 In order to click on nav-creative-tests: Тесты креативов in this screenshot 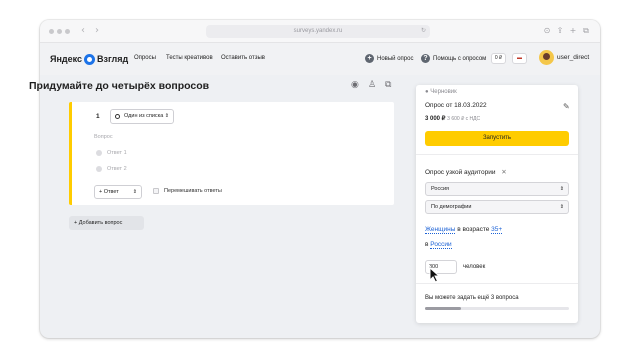, I will do `click(189, 58)`.